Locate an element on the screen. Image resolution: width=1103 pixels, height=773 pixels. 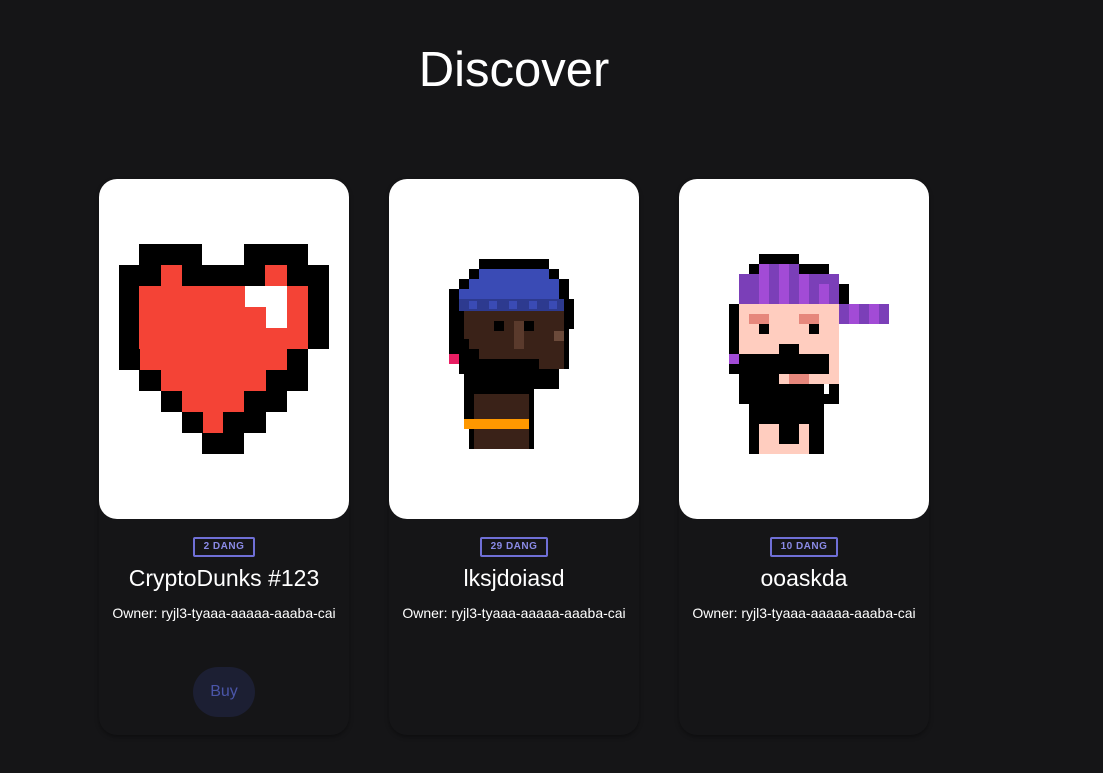
buy-button: Buy is located at coordinates (224, 692).